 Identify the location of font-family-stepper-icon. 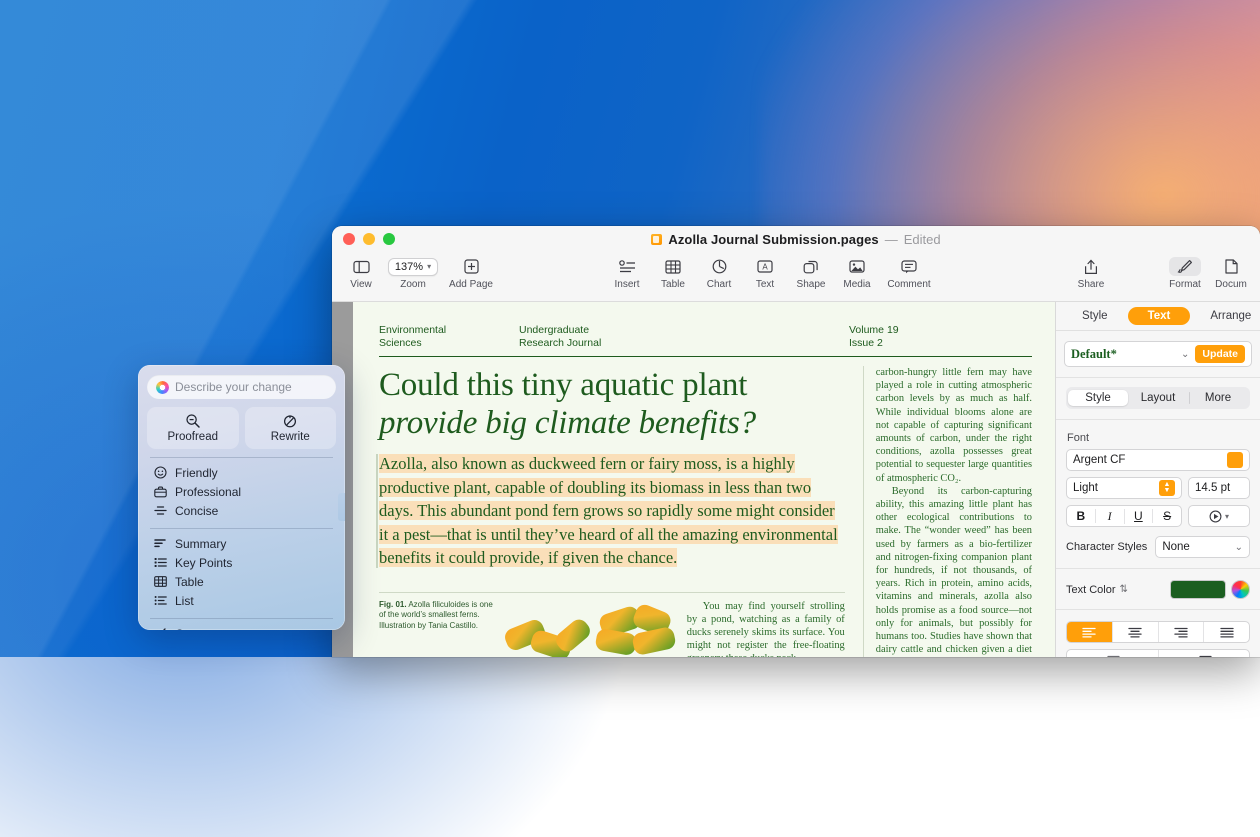
(1235, 460).